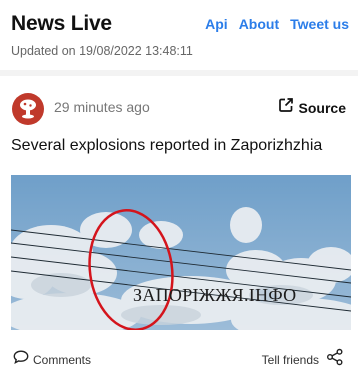  I want to click on source-link: Source, so click(312, 107).